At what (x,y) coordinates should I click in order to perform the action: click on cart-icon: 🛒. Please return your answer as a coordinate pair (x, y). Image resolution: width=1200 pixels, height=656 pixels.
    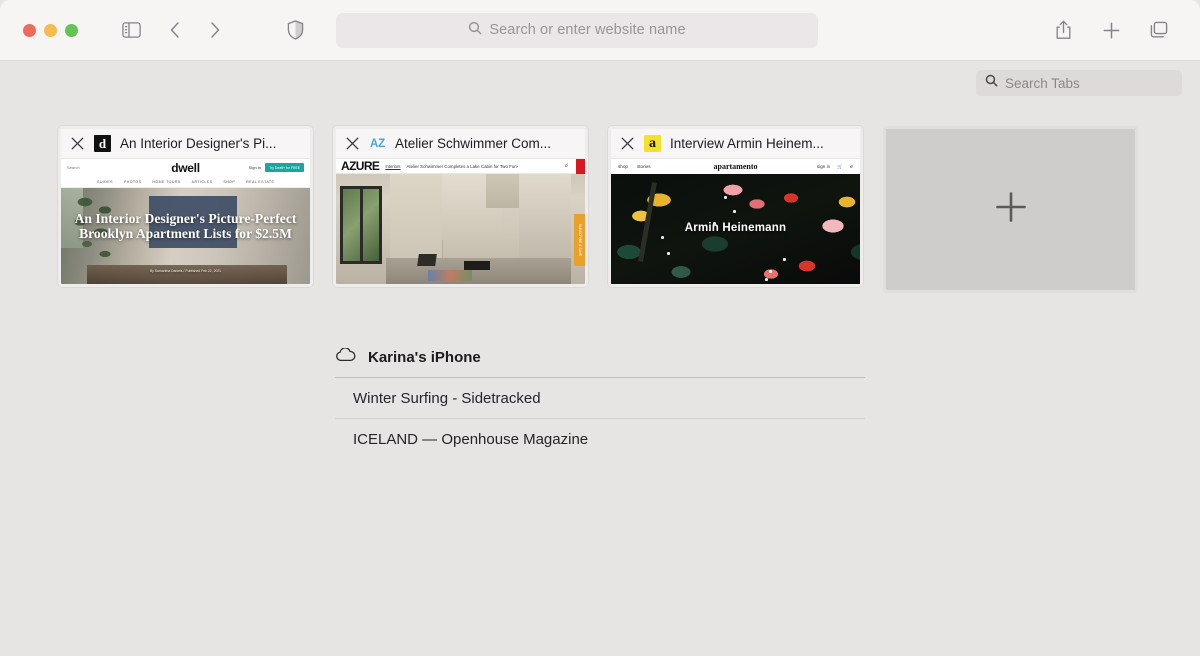
    Looking at the image, I should click on (840, 166).